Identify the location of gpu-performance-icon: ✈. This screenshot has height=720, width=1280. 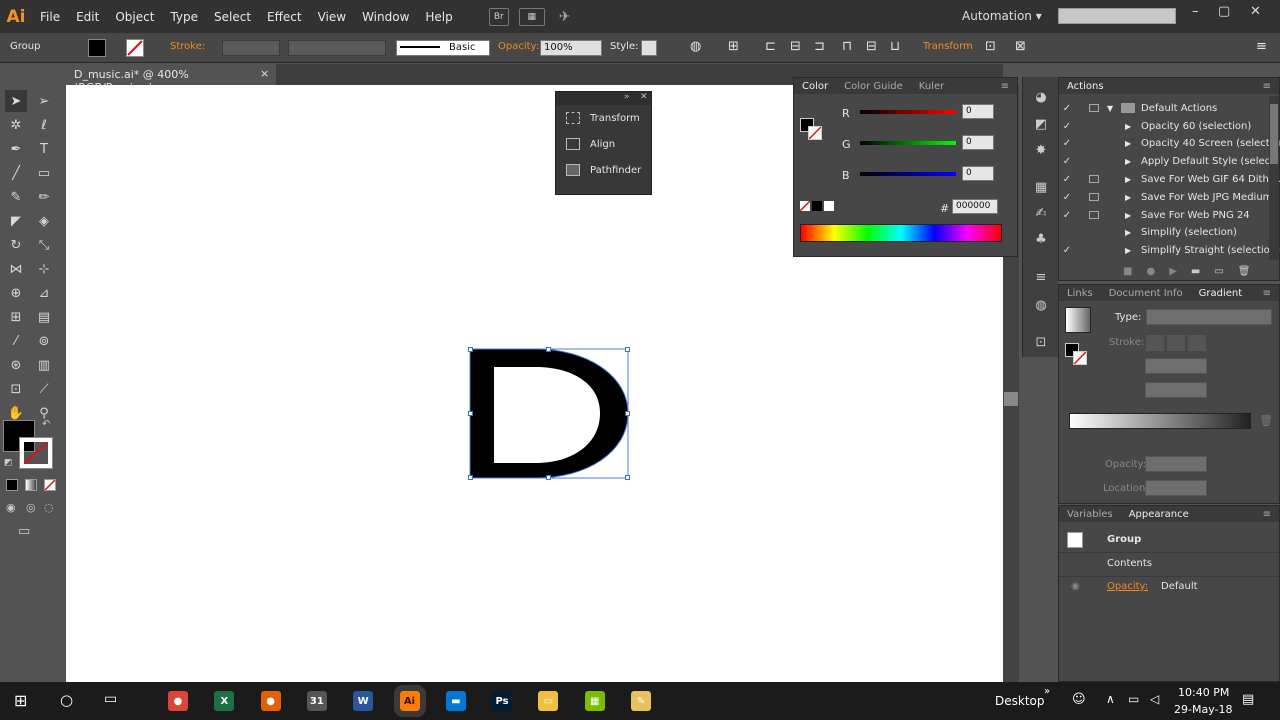
(565, 17).